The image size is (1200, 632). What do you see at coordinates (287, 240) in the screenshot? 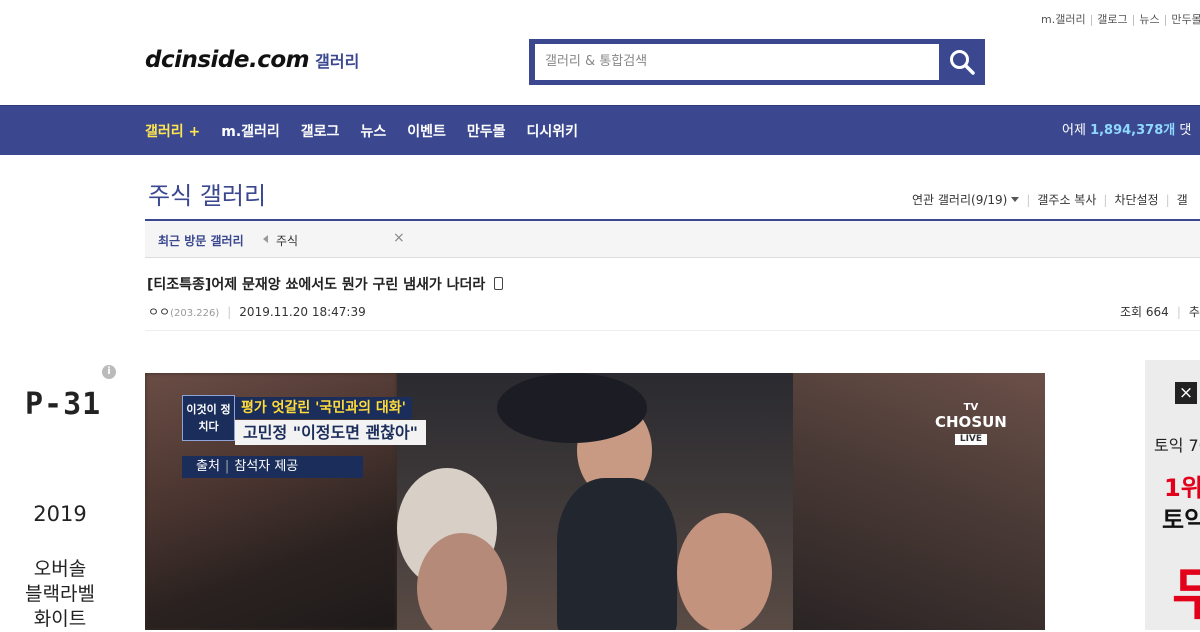
I see `recent-visit-item: 주식` at bounding box center [287, 240].